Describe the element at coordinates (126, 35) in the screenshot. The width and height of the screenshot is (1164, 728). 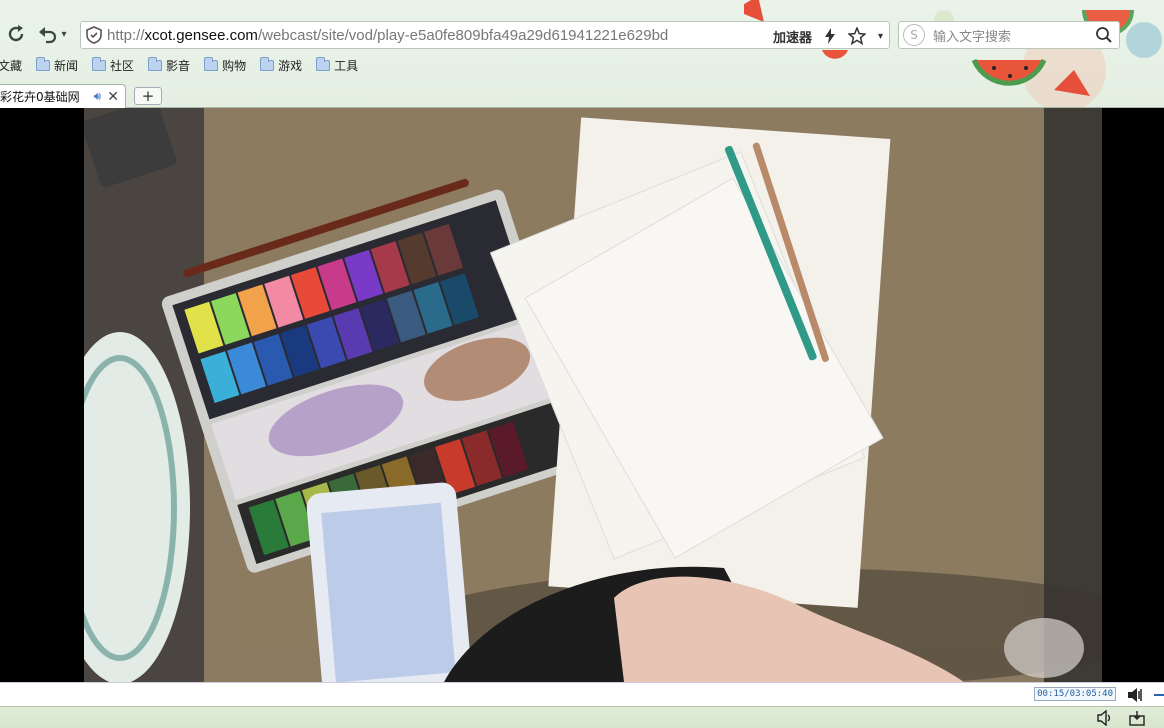
I see `url-prefix: http://` at that location.